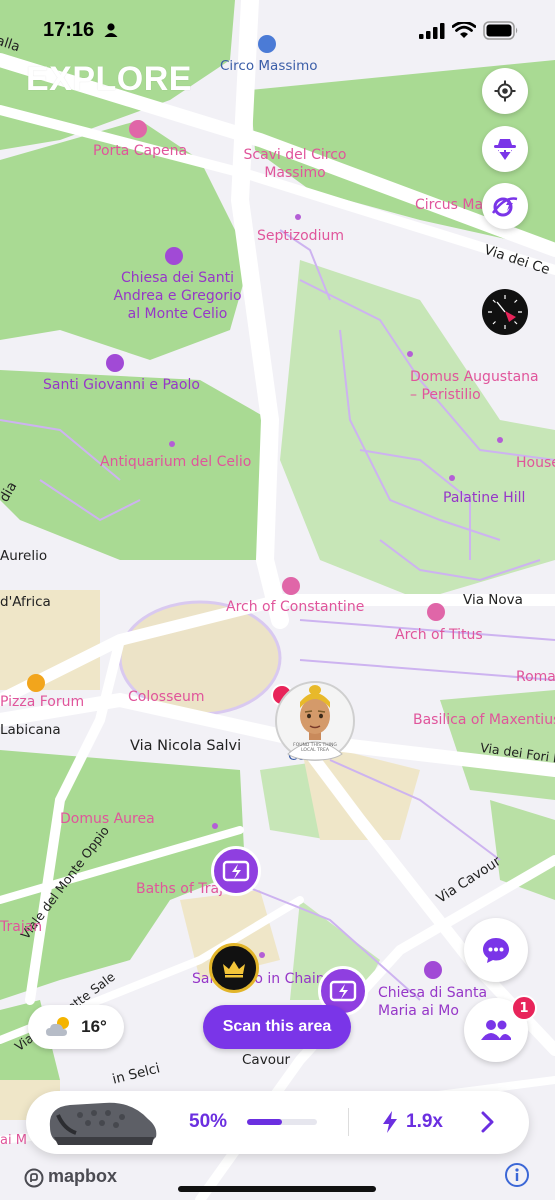  Describe the element at coordinates (390, 1122) in the screenshot. I see `bolt-icon` at that location.